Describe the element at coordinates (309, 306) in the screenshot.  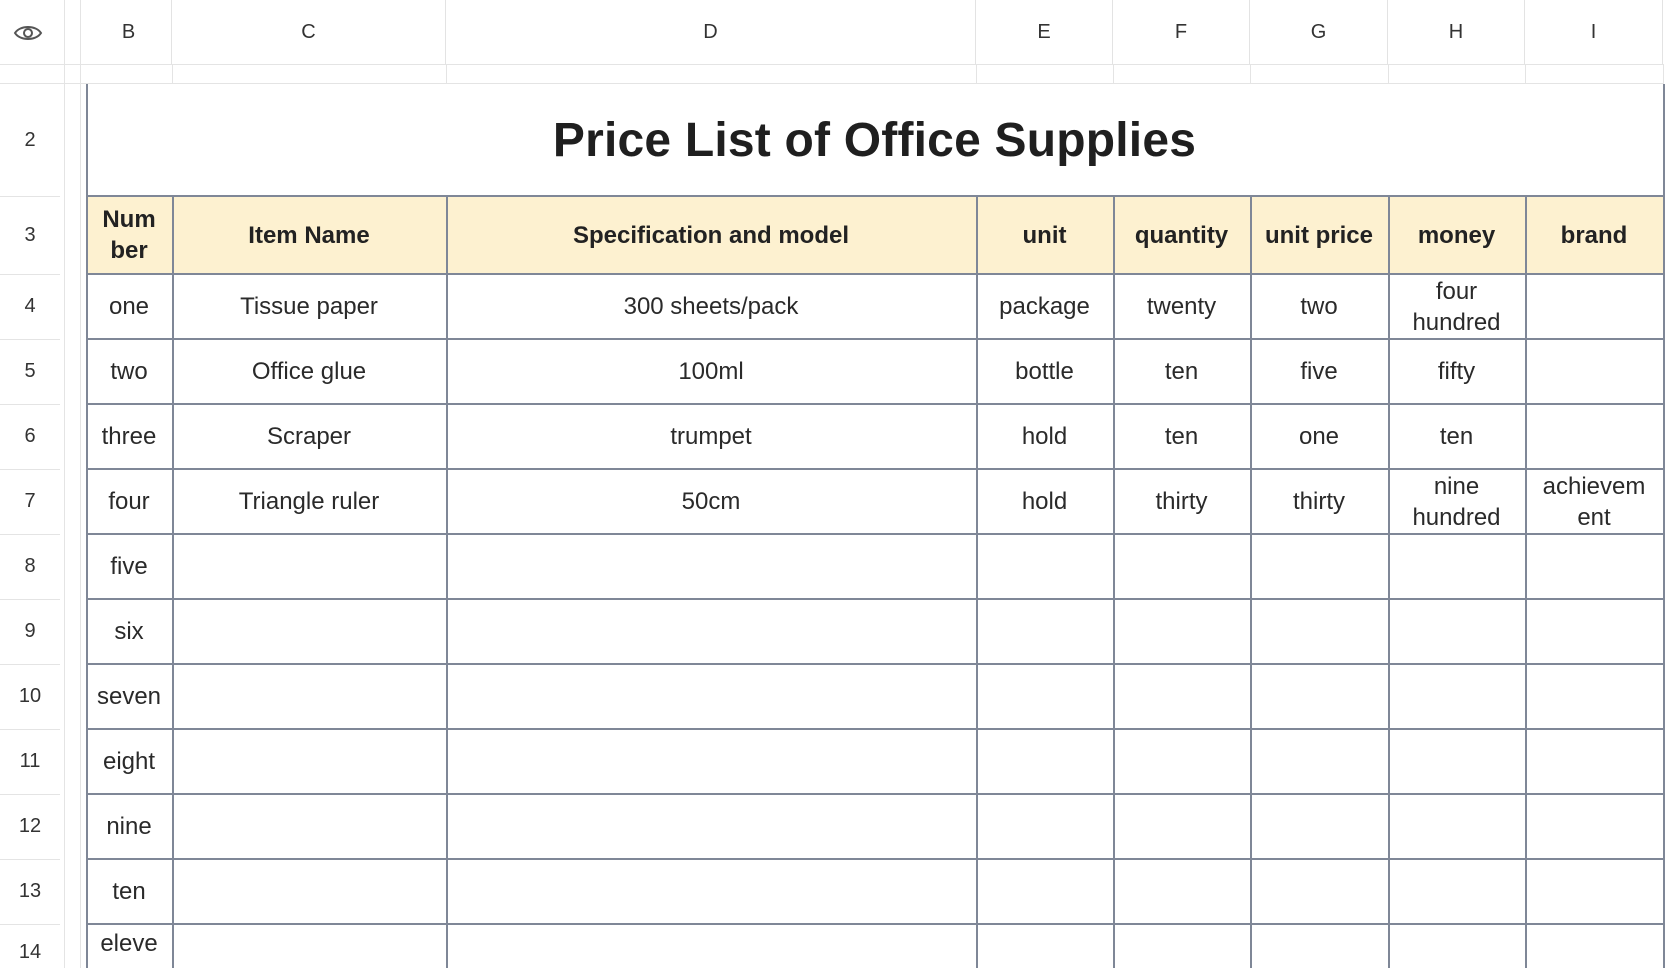
I see `table-cell: Tissue paper` at that location.